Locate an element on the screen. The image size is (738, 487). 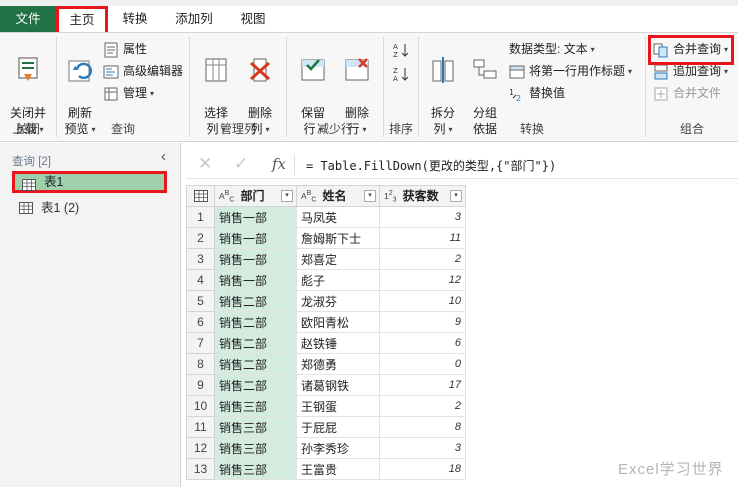
table-row: 13 销售三部 王富贵 18 is located at coordinates (326, 469).